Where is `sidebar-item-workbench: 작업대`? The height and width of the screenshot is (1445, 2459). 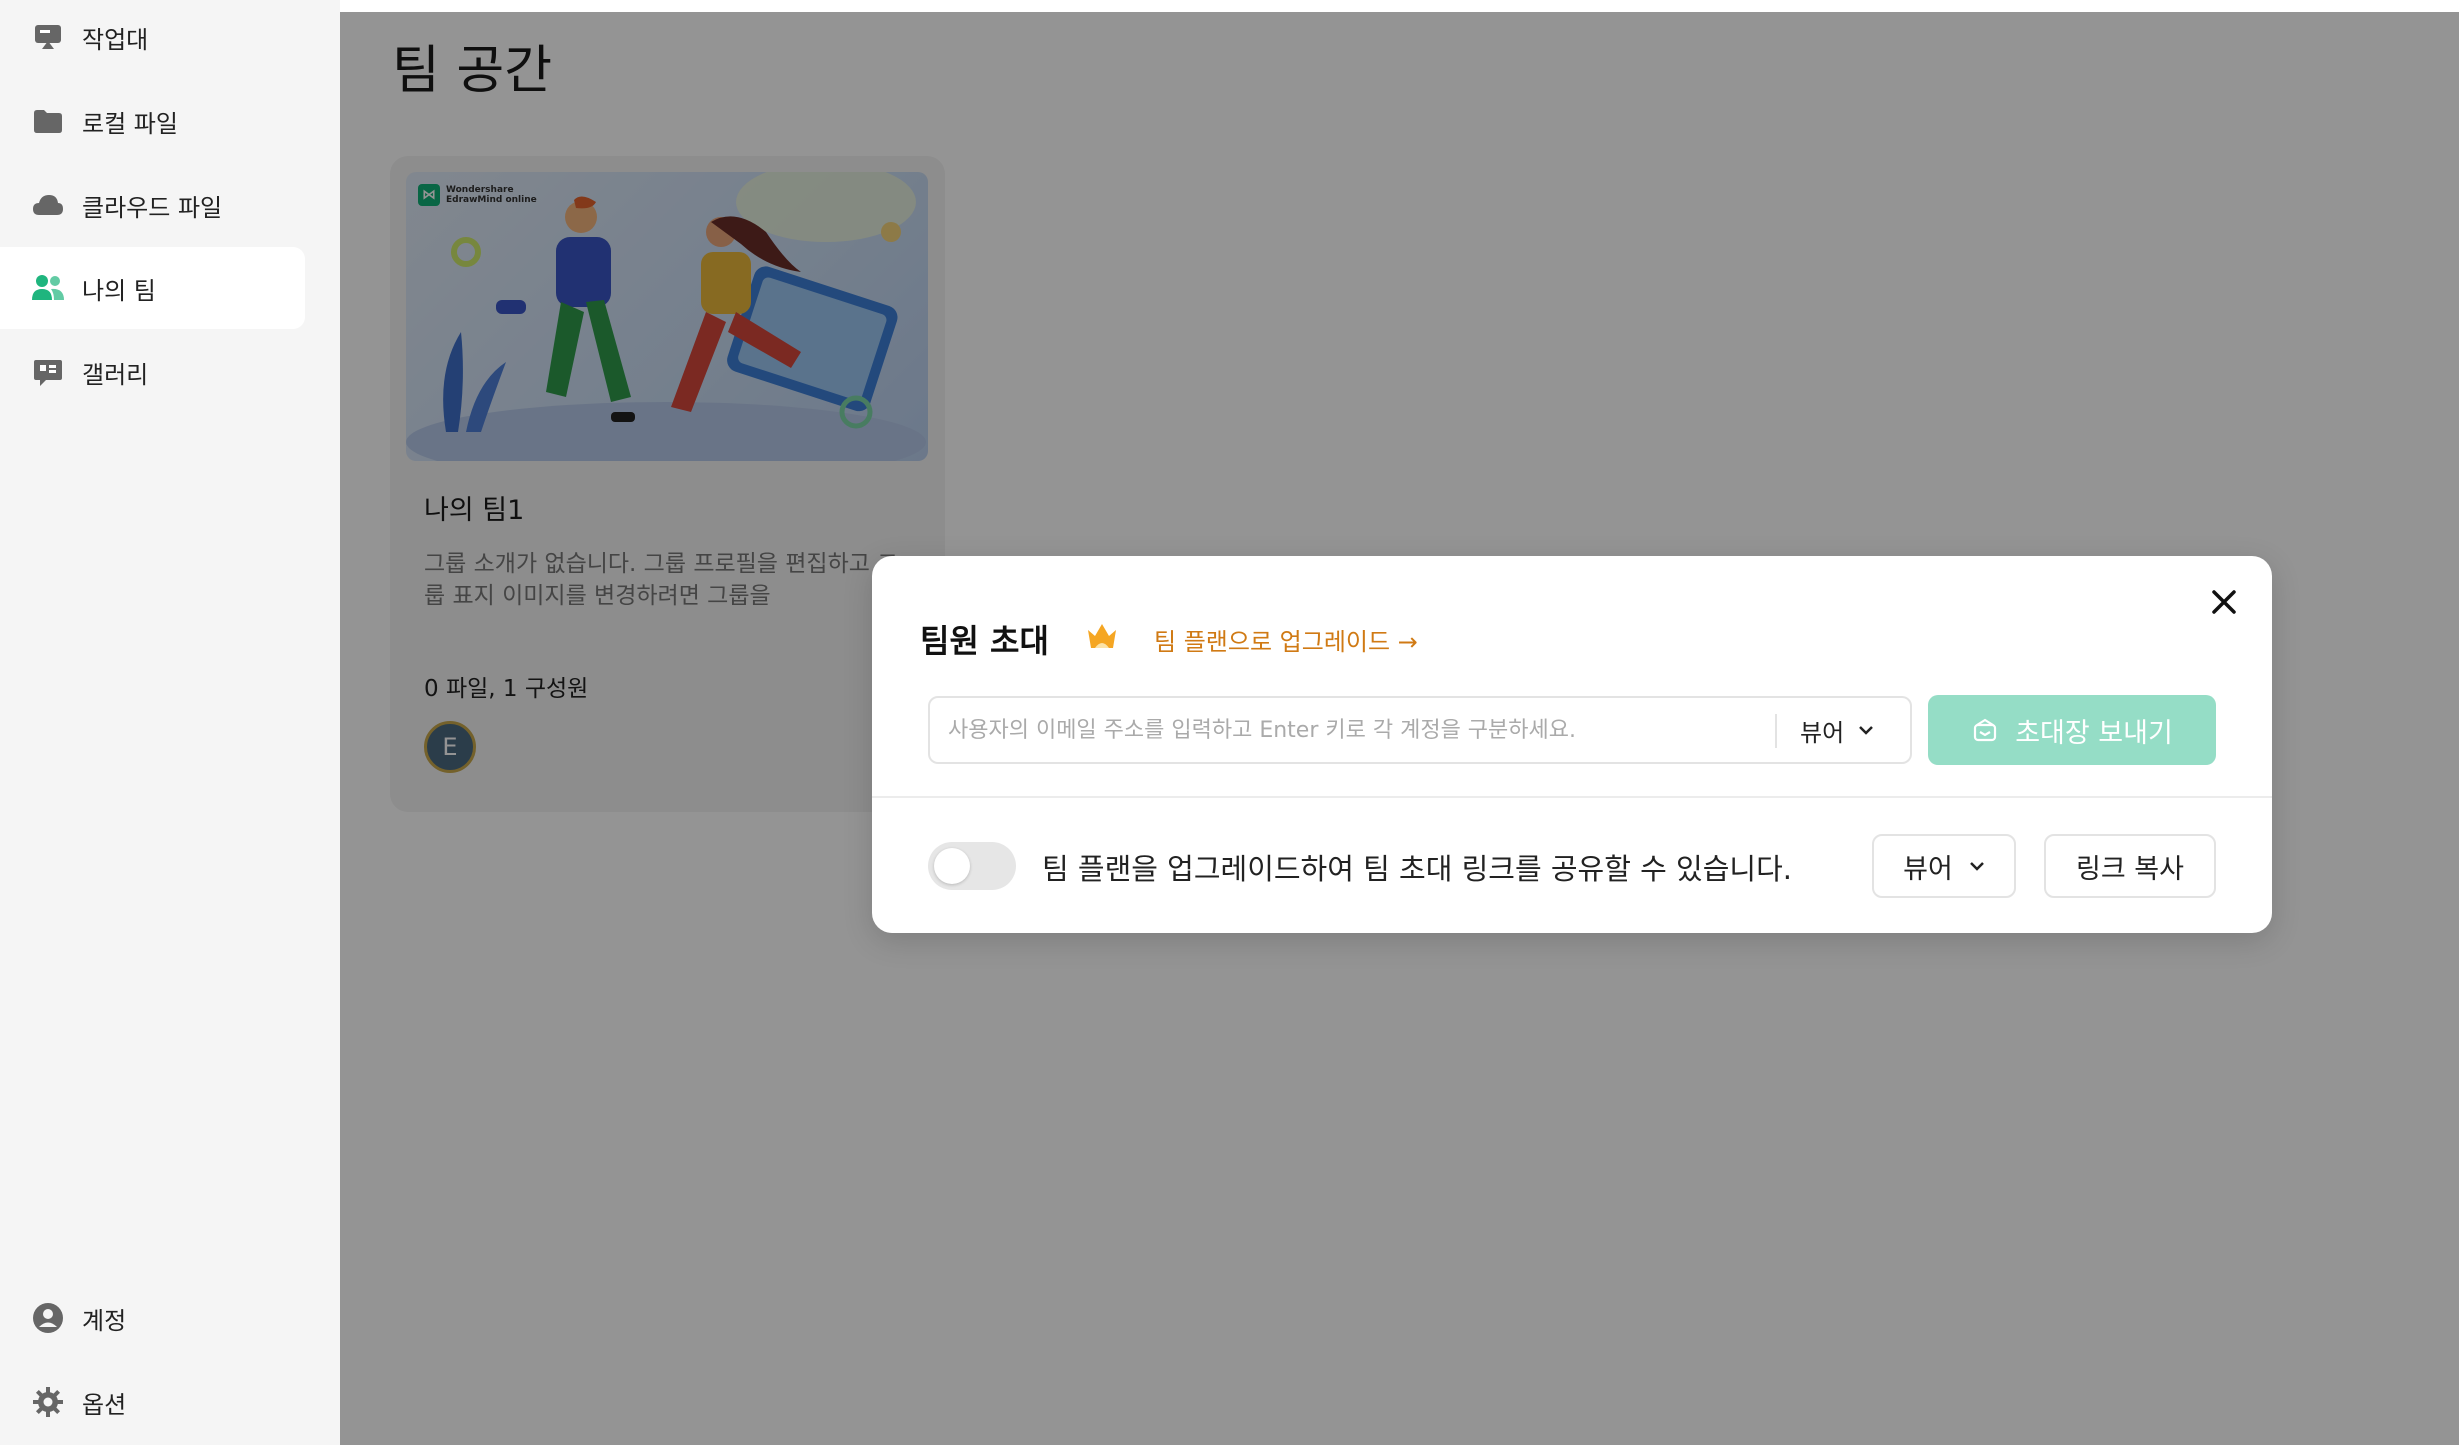 sidebar-item-workbench: 작업대 is located at coordinates (152, 39).